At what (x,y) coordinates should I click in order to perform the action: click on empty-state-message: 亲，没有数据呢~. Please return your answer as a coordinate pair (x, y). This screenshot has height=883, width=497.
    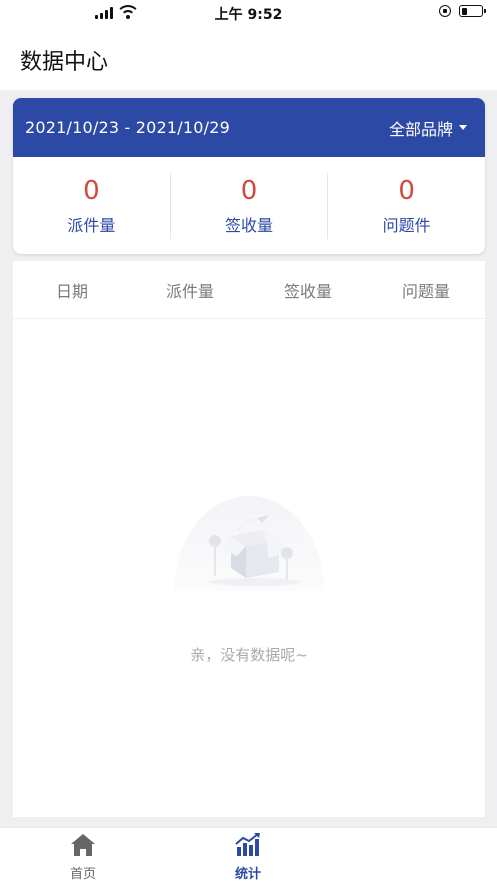
    Looking at the image, I should click on (249, 655).